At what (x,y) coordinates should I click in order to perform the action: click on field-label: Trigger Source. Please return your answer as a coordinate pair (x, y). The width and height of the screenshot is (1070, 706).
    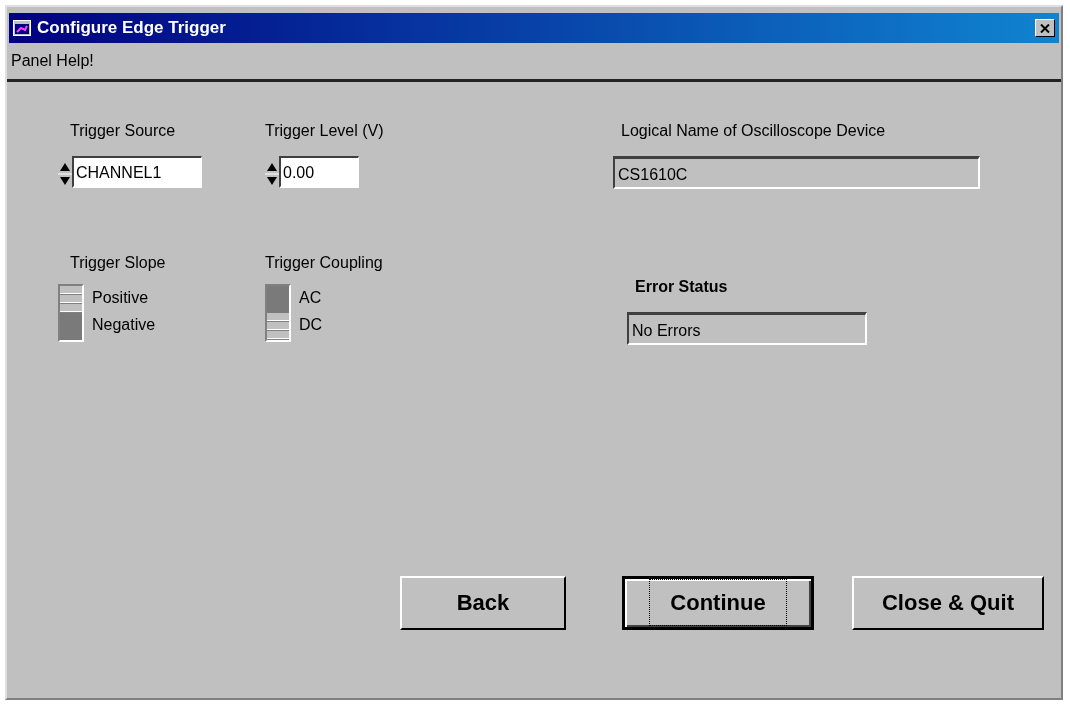
    Looking at the image, I should click on (123, 131).